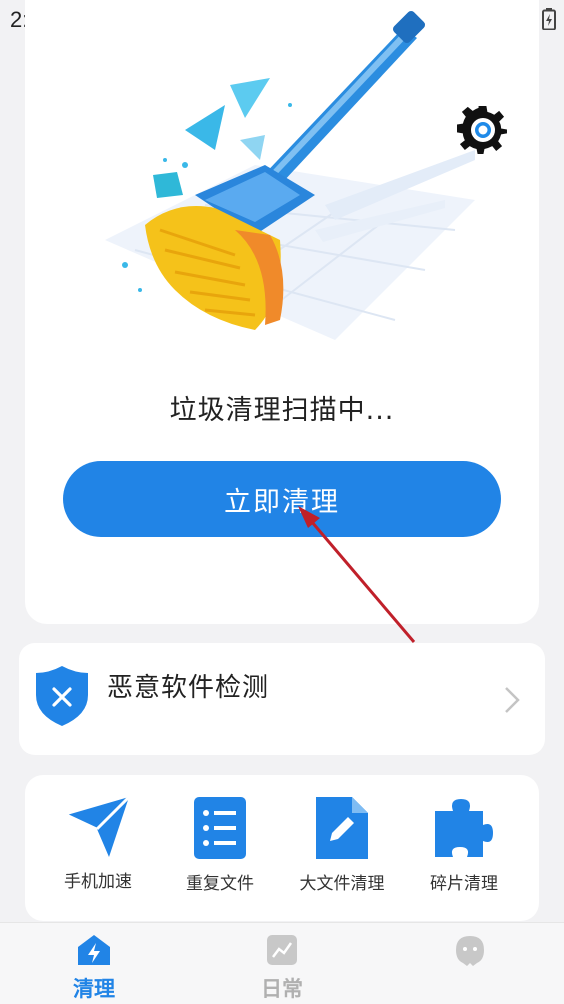 Image resolution: width=564 pixels, height=1004 pixels. I want to click on clean-now-button: 立即清理, so click(282, 499).